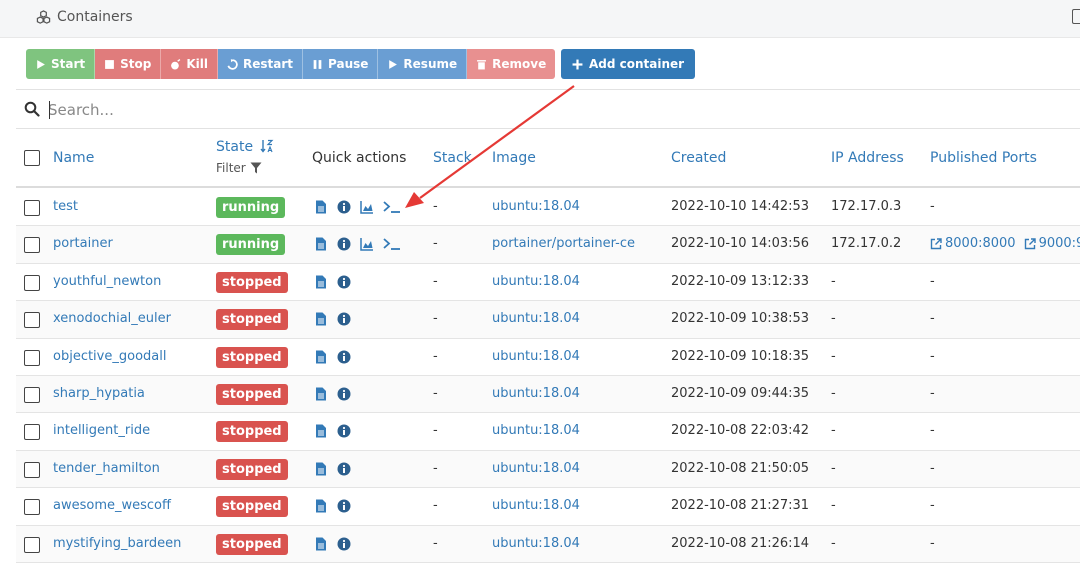 This screenshot has width=1080, height=566. What do you see at coordinates (65, 206) in the screenshot?
I see `container-name-link: test` at bounding box center [65, 206].